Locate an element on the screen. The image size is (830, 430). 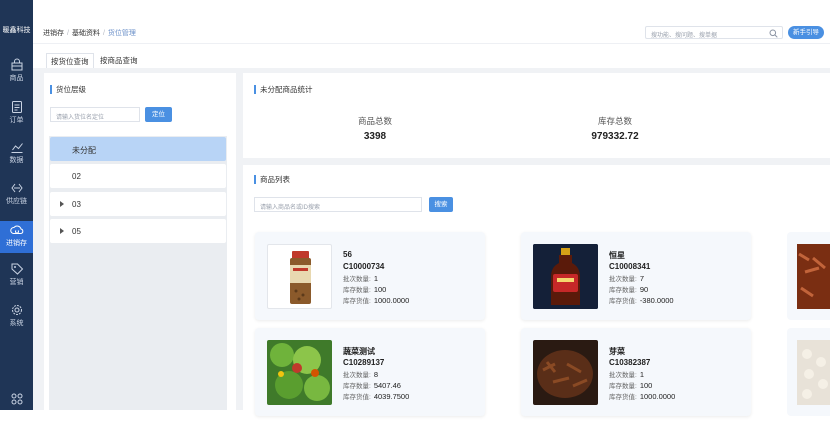
query-tabs: 按货位查询 按商品查询 is located at coordinates (431, 60).